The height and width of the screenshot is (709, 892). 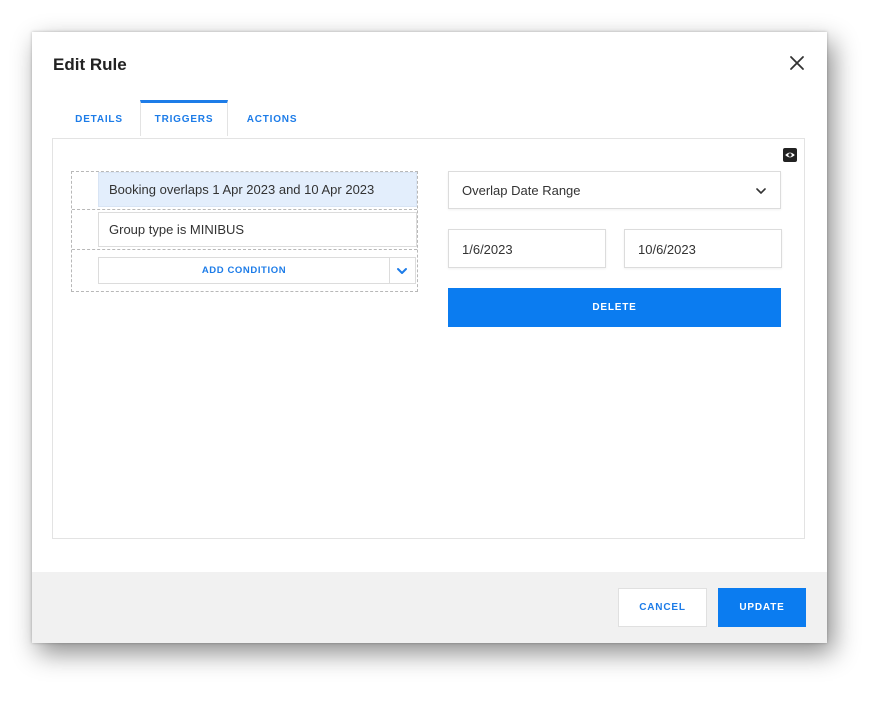 I want to click on close-icon, so click(x=797, y=63).